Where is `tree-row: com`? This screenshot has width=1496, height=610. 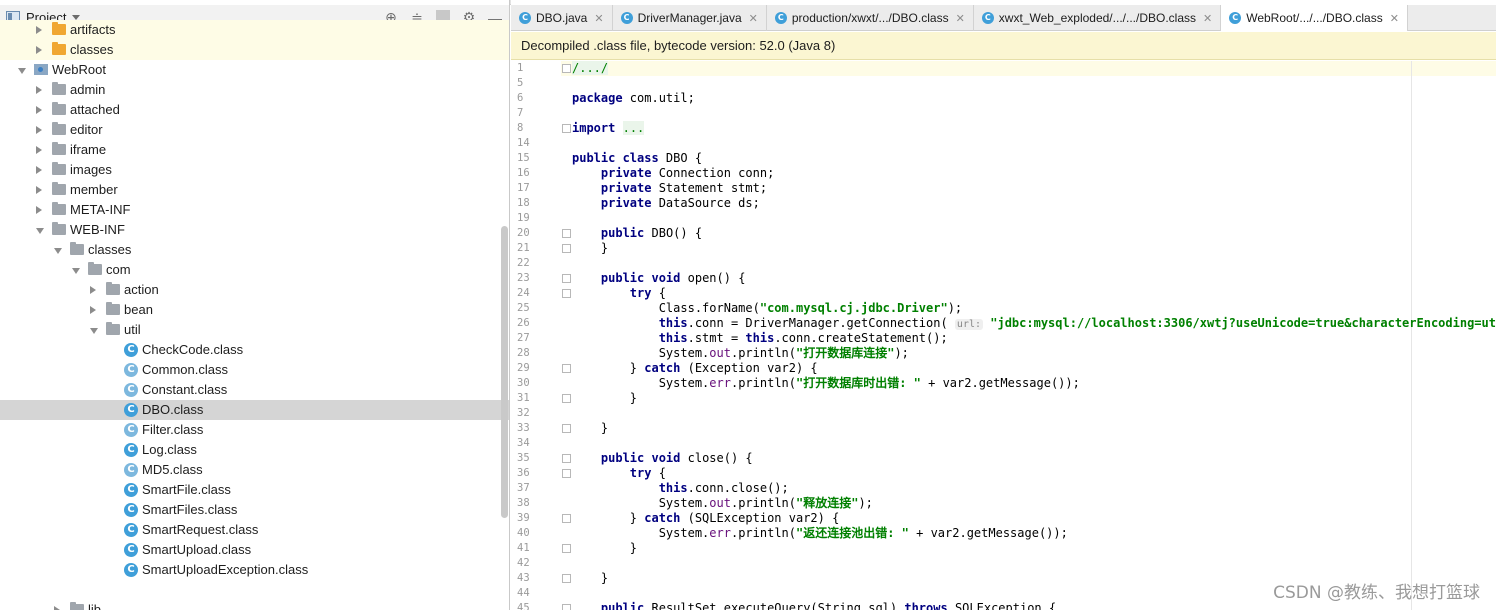 tree-row: com is located at coordinates (254, 270).